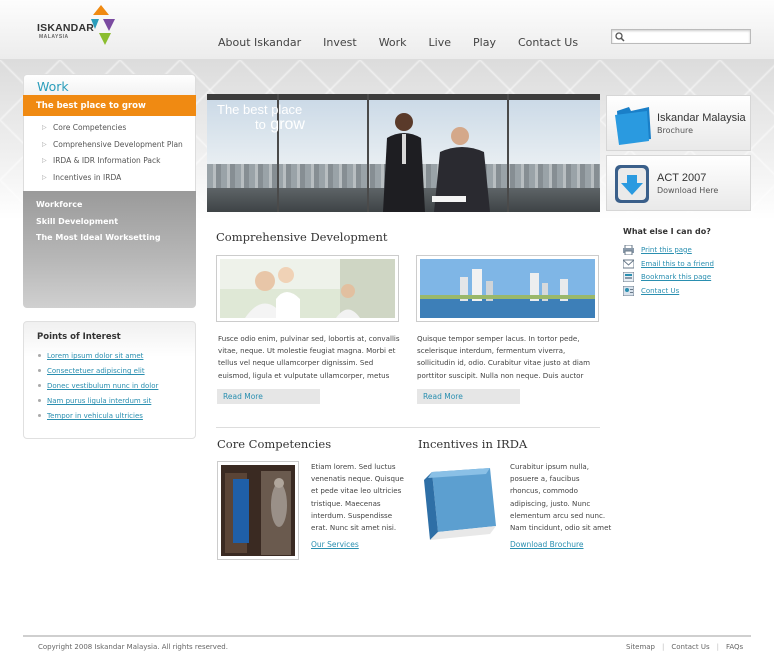  What do you see at coordinates (688, 190) in the screenshot?
I see `promo-sub: Download Here` at bounding box center [688, 190].